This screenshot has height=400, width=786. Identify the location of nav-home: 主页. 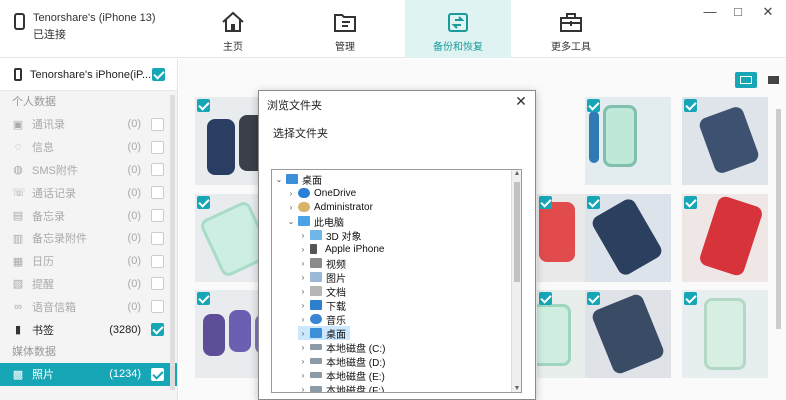
(233, 29).